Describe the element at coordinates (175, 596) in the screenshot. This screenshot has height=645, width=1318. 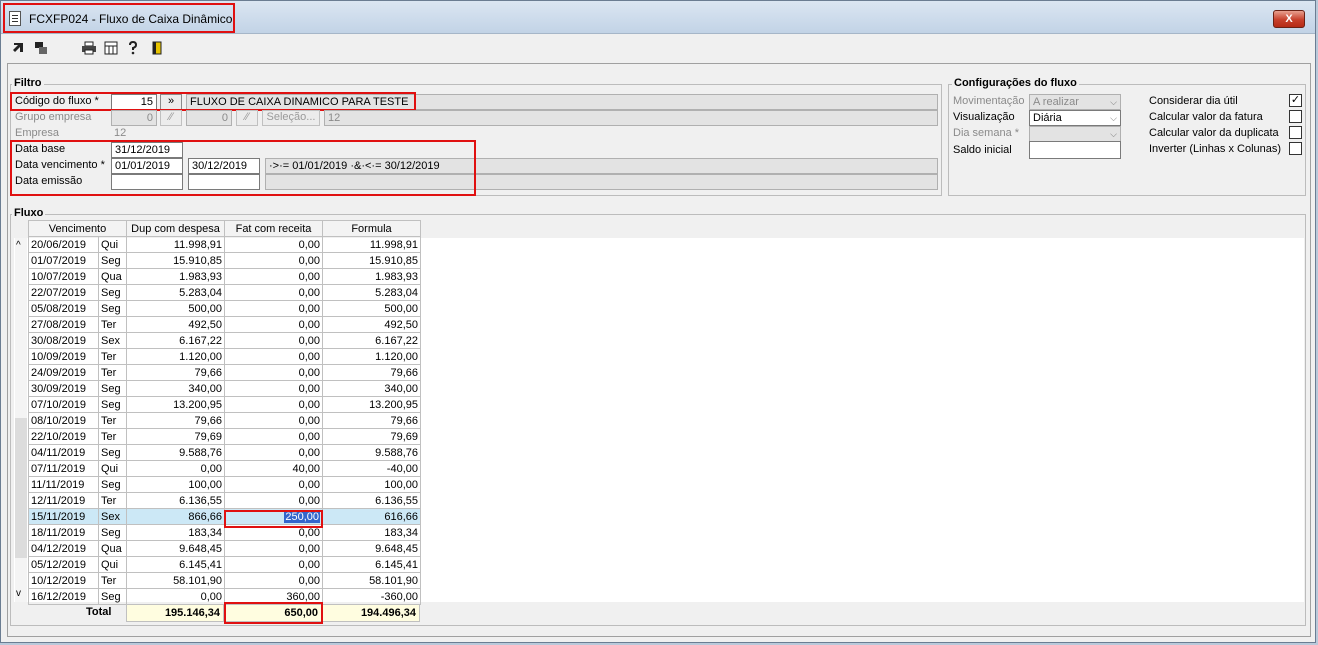
I see `cell-dup: 0,00` at that location.